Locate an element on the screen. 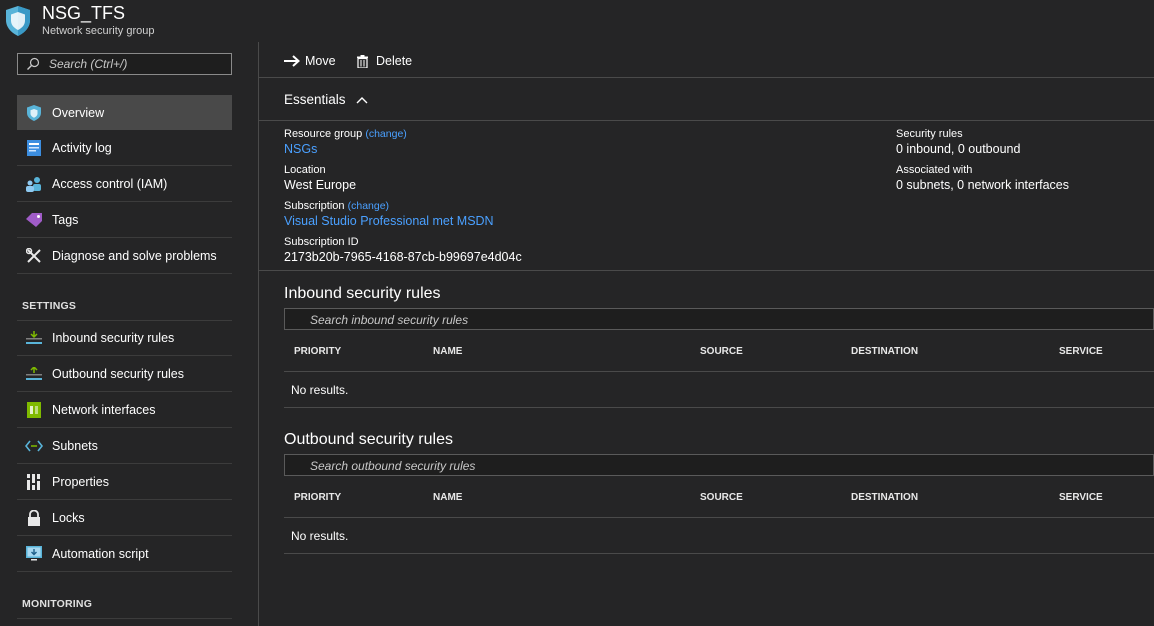 Image resolution: width=1154 pixels, height=626 pixels. subscription-link: Visual Studio Professional met MSDN is located at coordinates (389, 221).